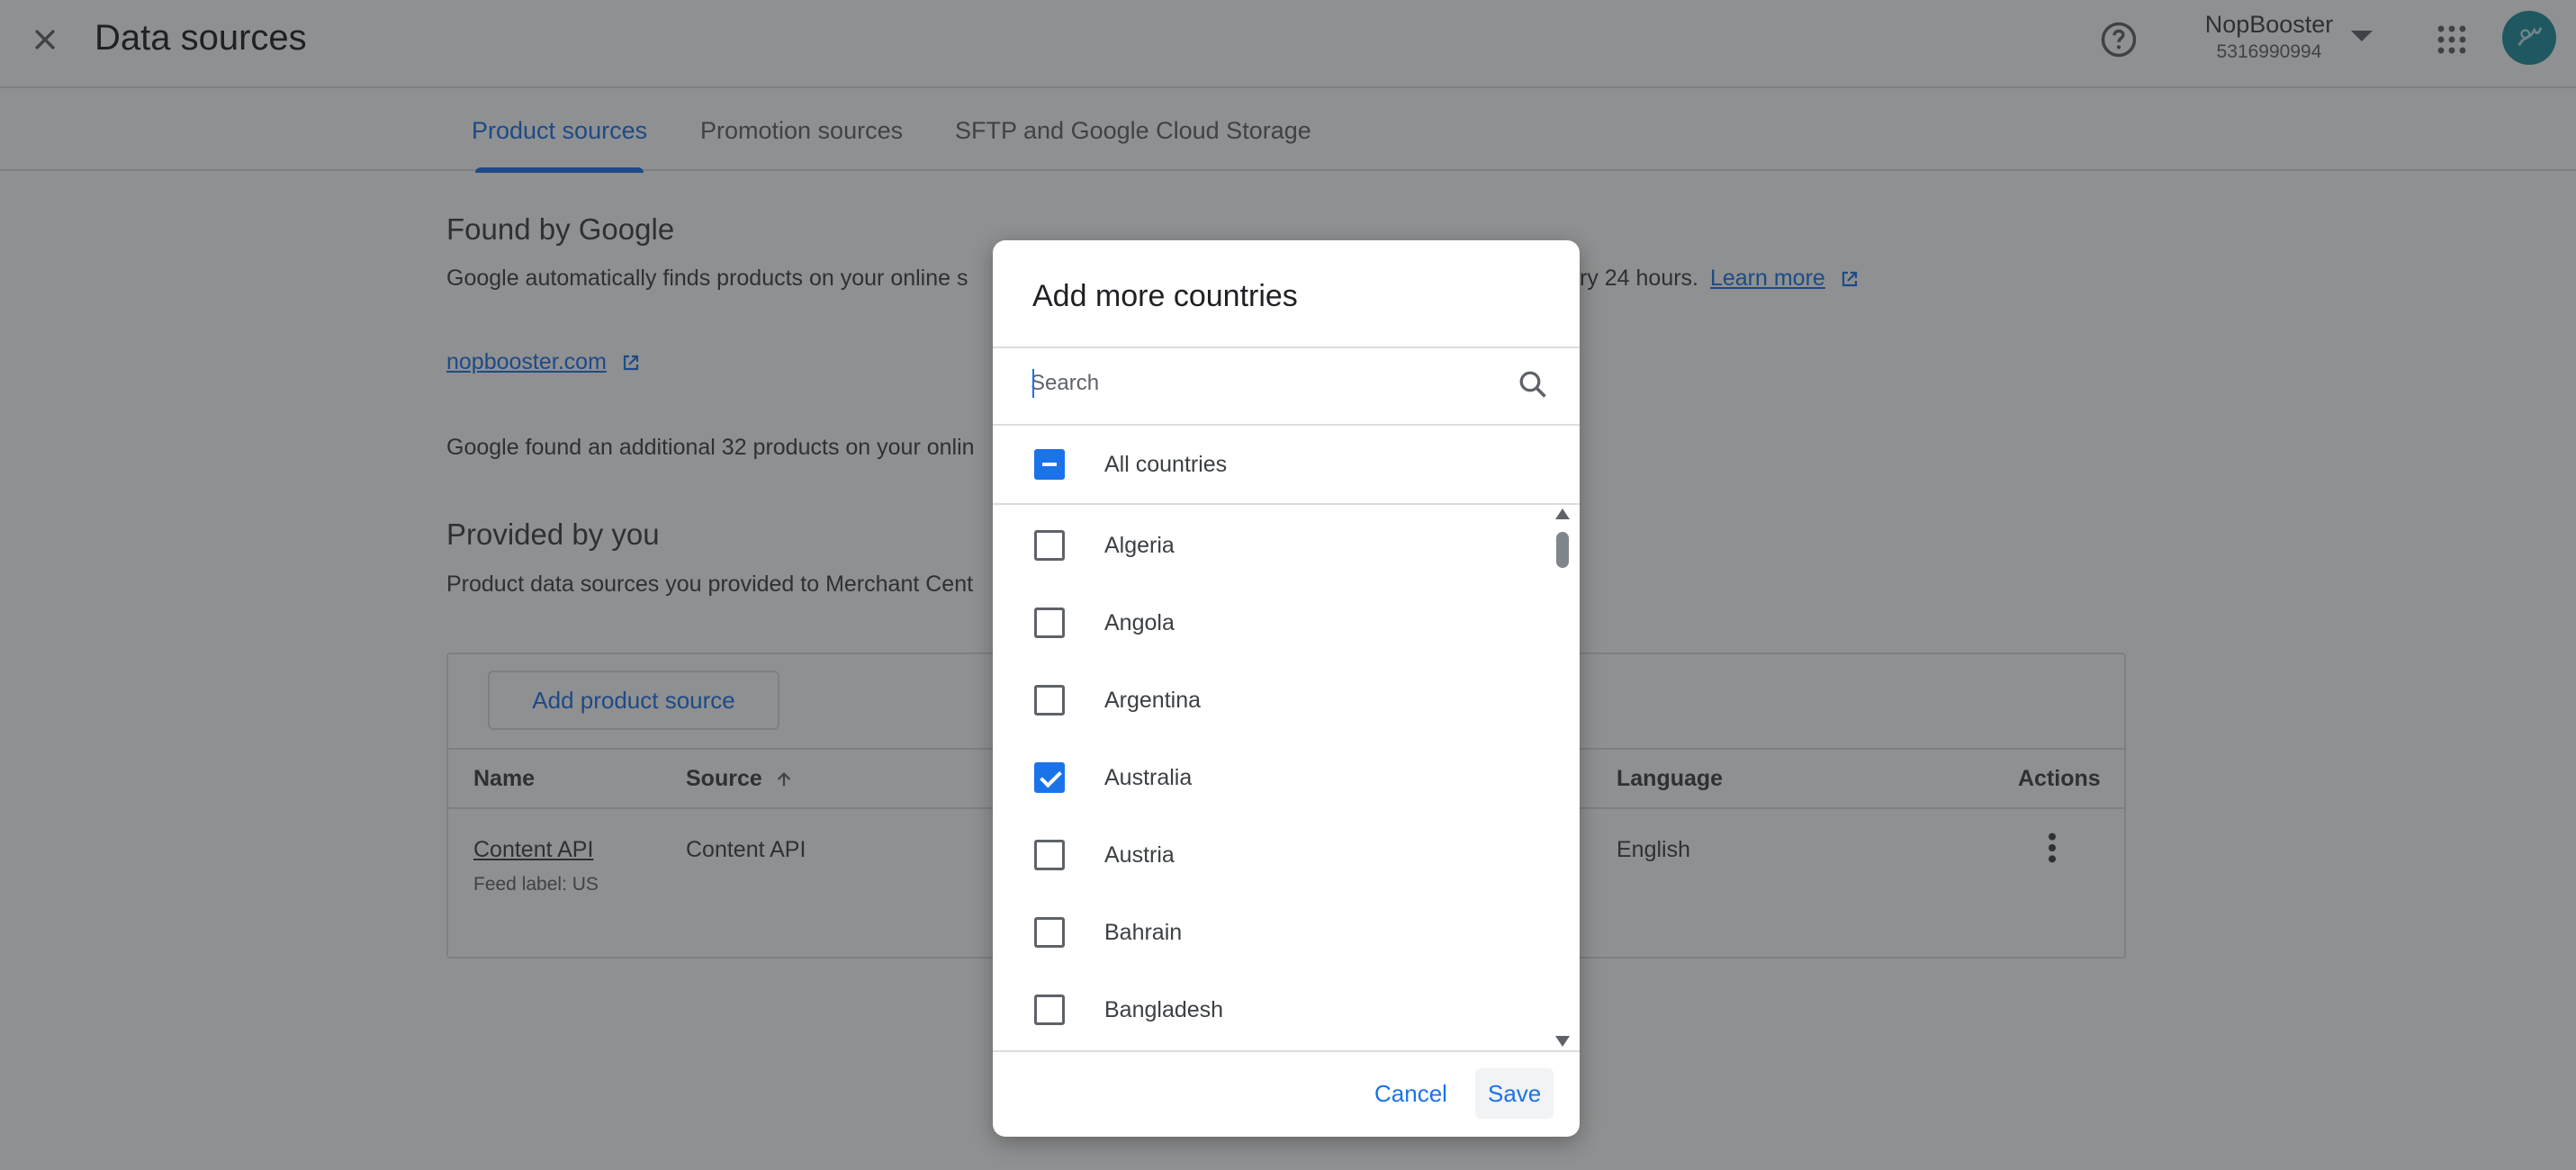  Describe the element at coordinates (1562, 550) in the screenshot. I see `scrollbar-thumb` at that location.